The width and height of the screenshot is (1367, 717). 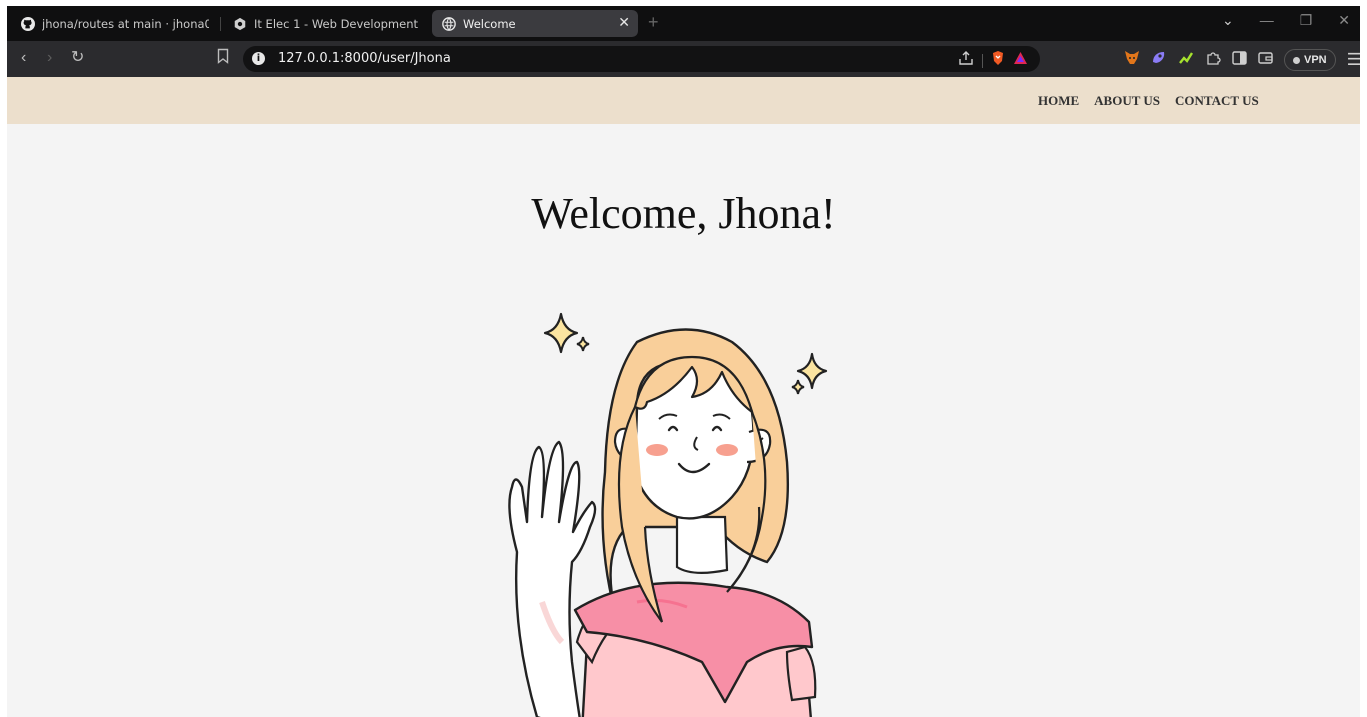 What do you see at coordinates (1159, 60) in the screenshot?
I see `extension-purple-icon` at bounding box center [1159, 60].